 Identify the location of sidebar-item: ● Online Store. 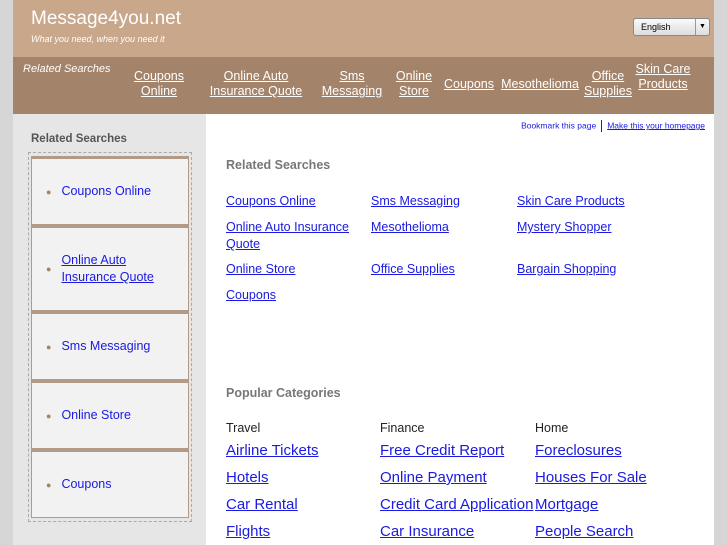
(110, 414).